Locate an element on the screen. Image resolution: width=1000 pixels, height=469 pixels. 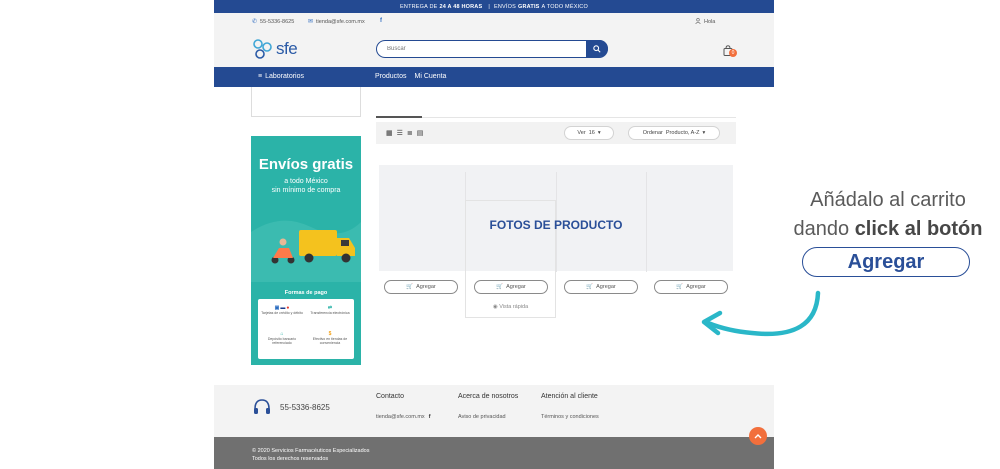
view-mode-switcher: ▦ ☰ ≣ ▤ is located at coordinates (404, 133).